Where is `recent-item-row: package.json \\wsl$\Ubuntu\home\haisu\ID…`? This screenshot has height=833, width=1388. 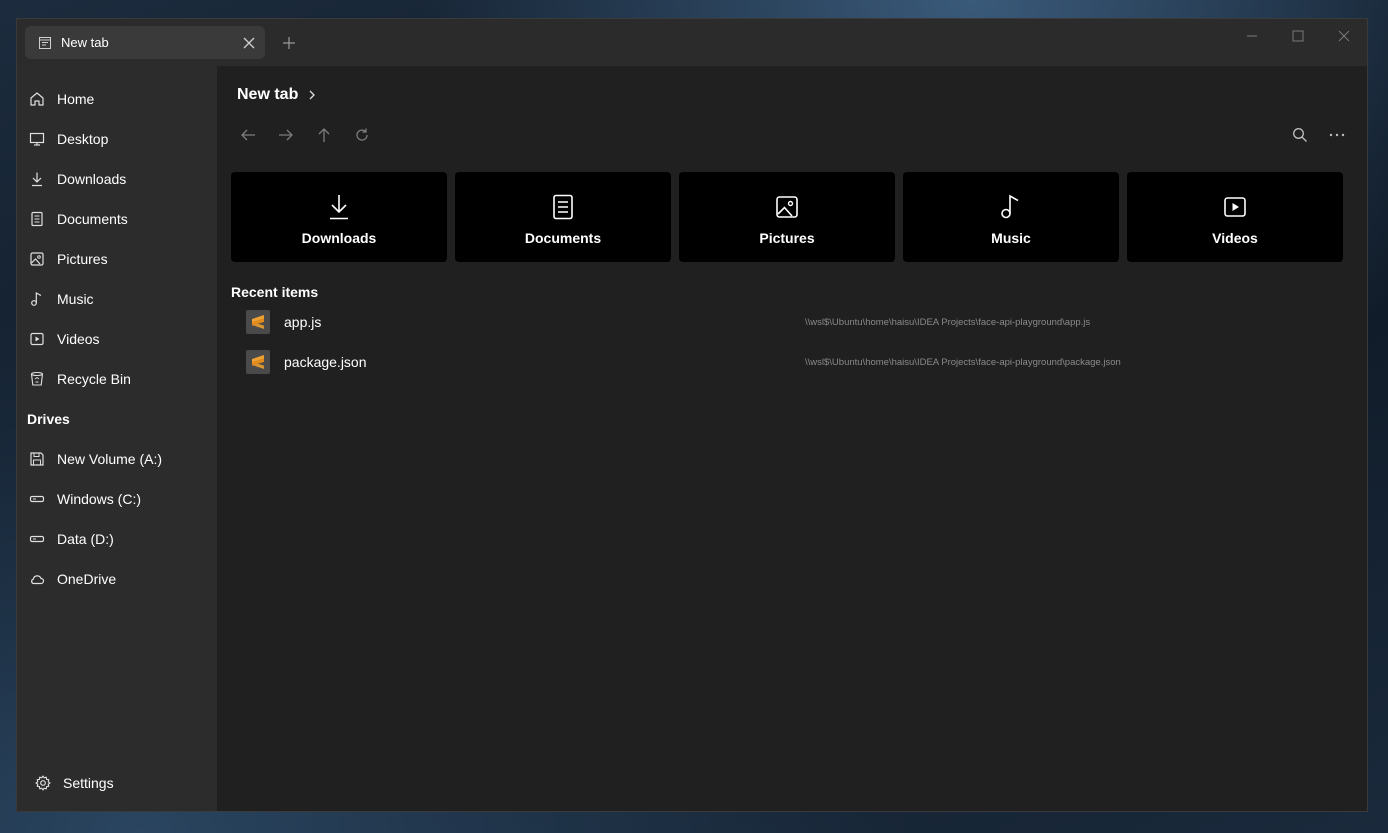 recent-item-row: package.json \\wsl$\Ubuntu\home\haisu\ID… is located at coordinates (786, 362).